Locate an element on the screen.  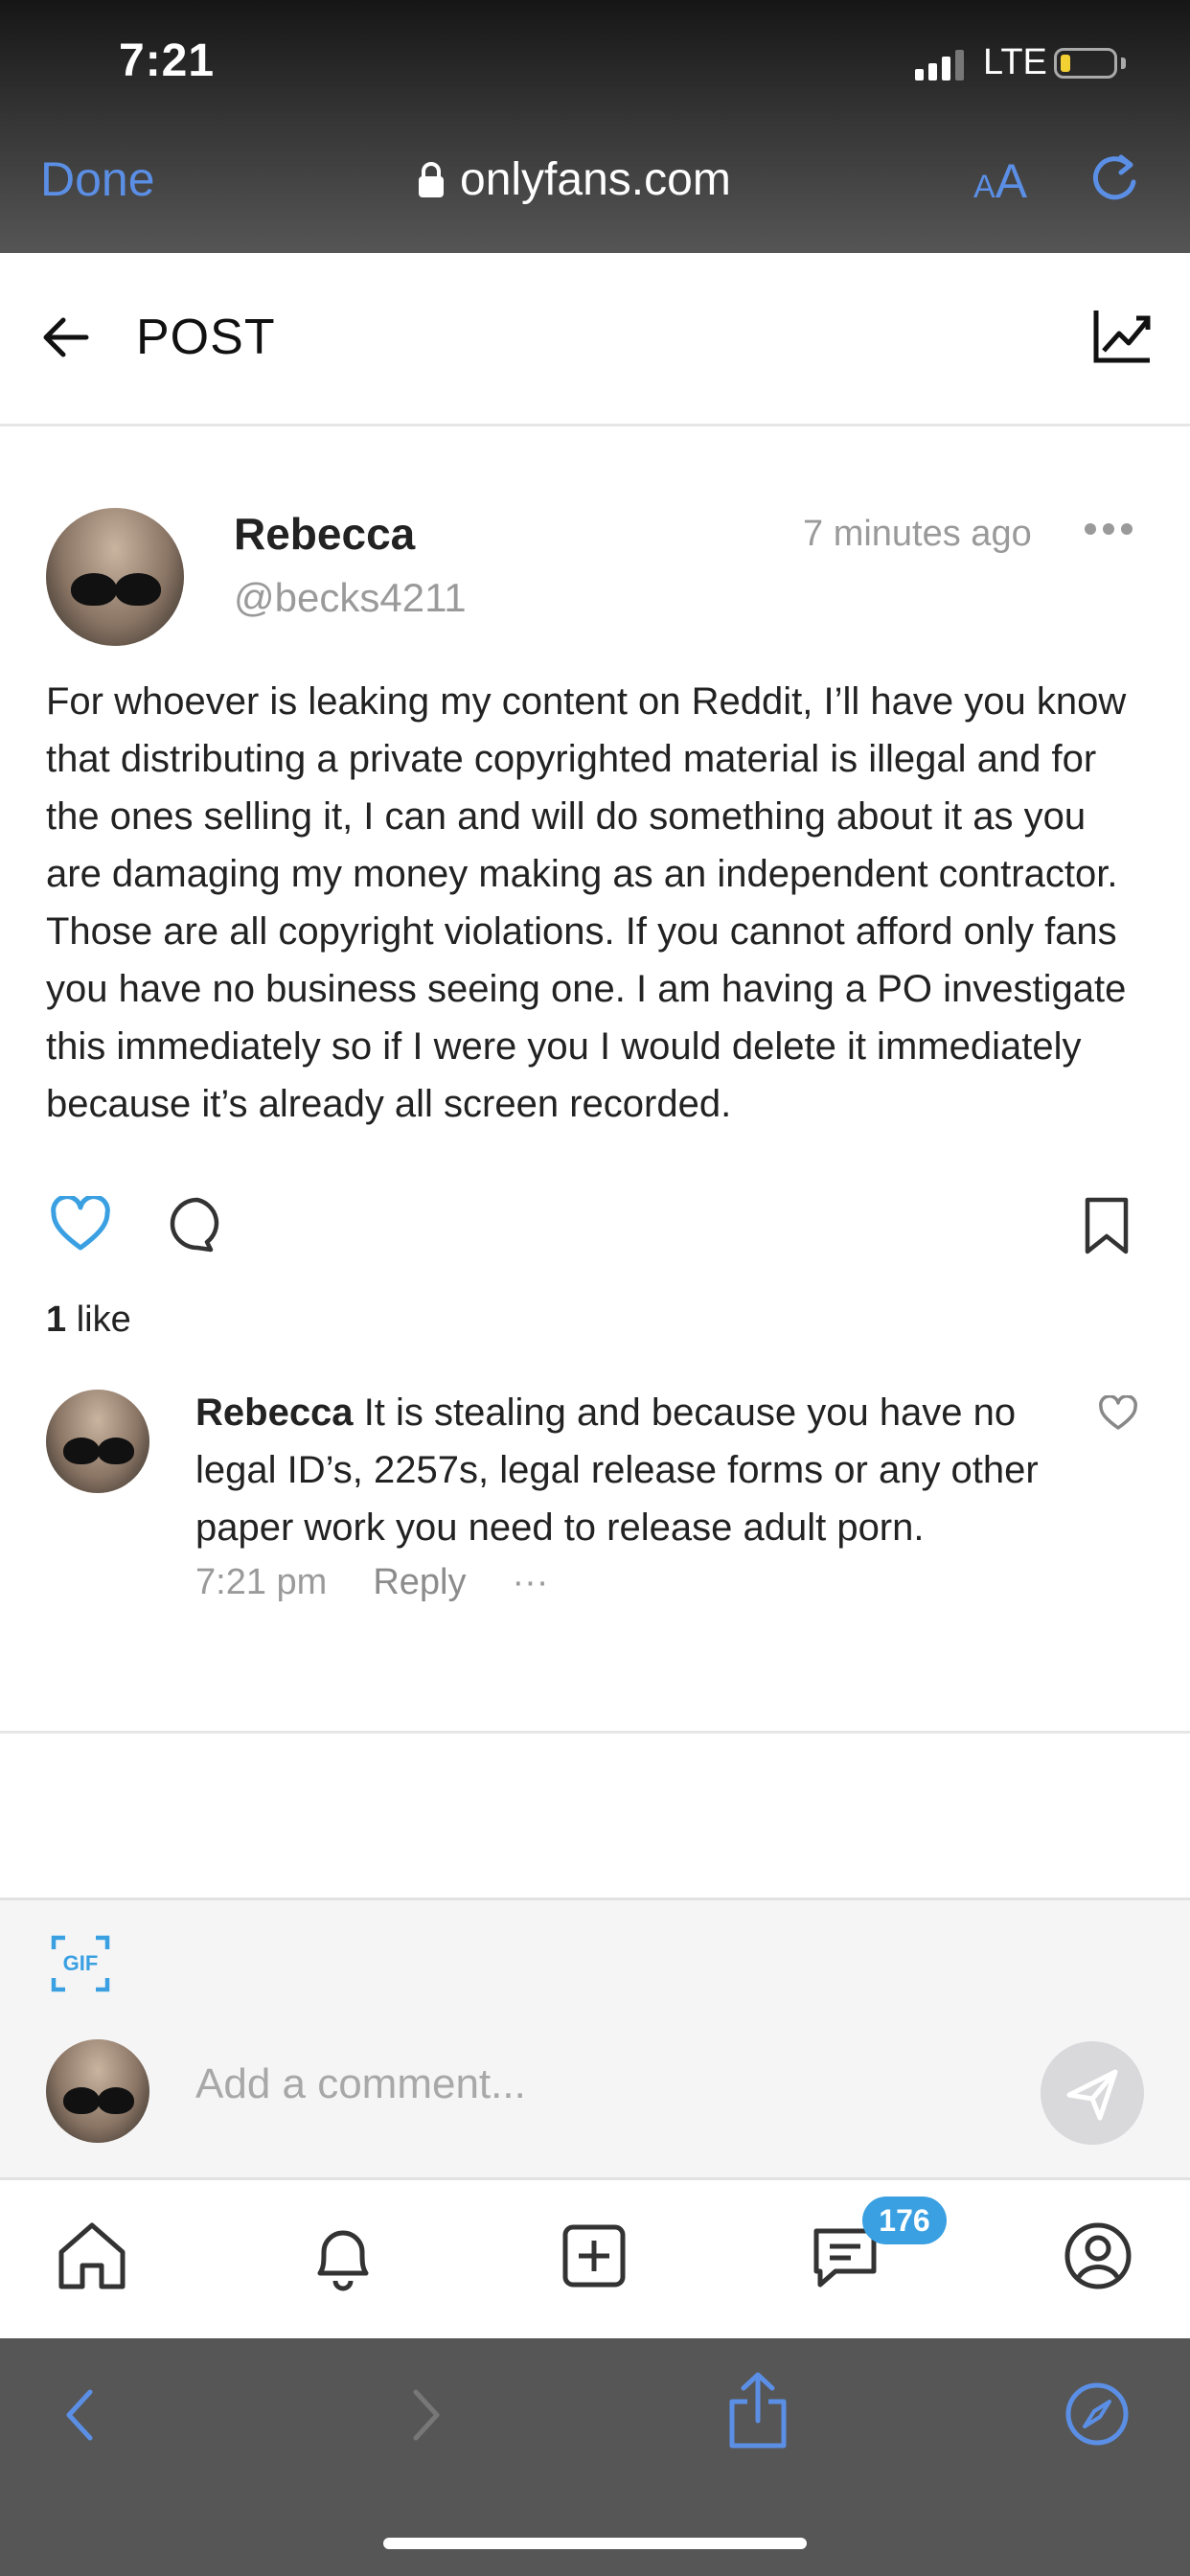
text-size-button: AA is located at coordinates (1000, 181).